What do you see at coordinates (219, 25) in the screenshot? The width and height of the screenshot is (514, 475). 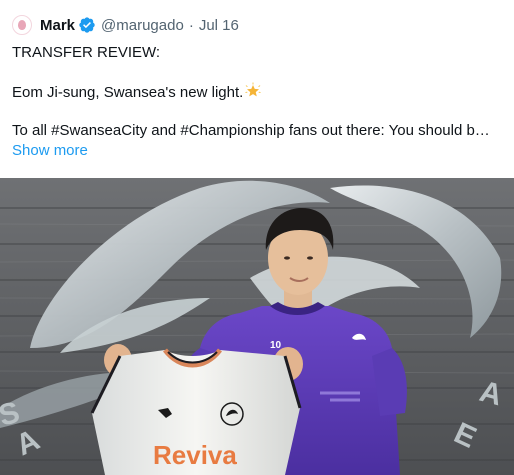 I see `tweet-date: Jul 16` at bounding box center [219, 25].